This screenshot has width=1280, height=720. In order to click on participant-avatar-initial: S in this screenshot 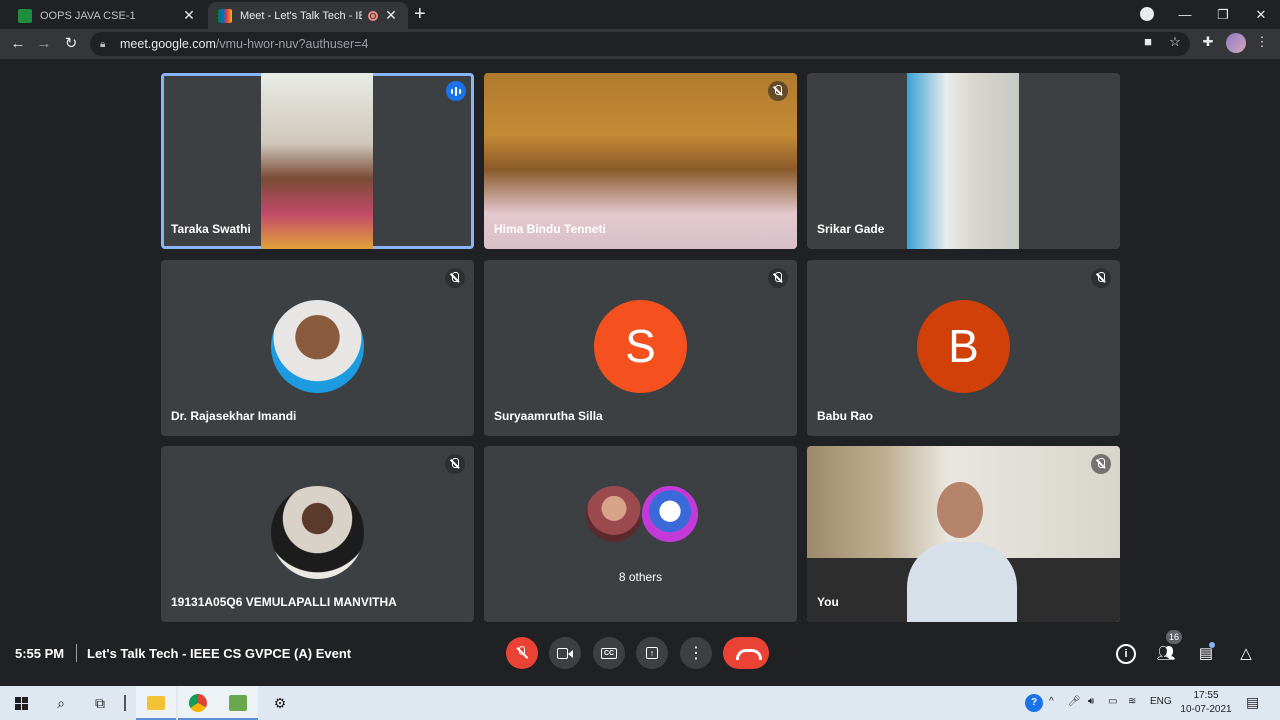, I will do `click(640, 346)`.